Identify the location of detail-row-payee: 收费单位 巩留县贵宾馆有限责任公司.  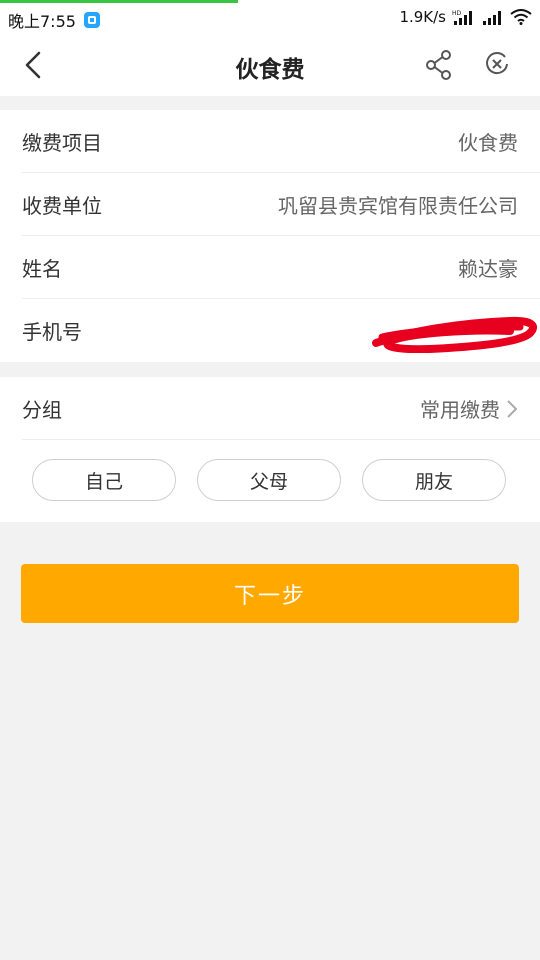
(281, 204).